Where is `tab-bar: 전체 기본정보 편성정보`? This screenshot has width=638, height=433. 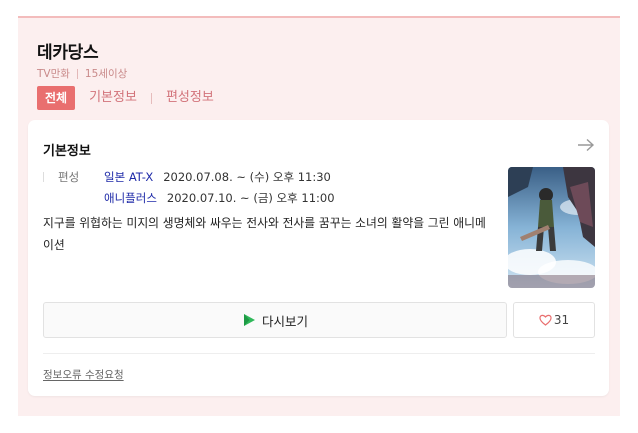 tab-bar: 전체 기본정보 편성정보 is located at coordinates (125, 98).